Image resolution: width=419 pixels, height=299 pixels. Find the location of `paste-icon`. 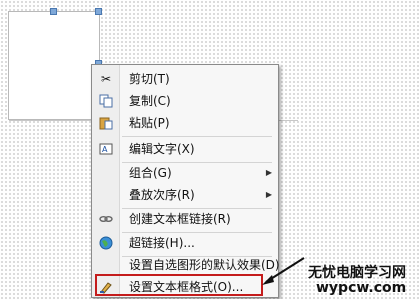

paste-icon is located at coordinates (106, 123).